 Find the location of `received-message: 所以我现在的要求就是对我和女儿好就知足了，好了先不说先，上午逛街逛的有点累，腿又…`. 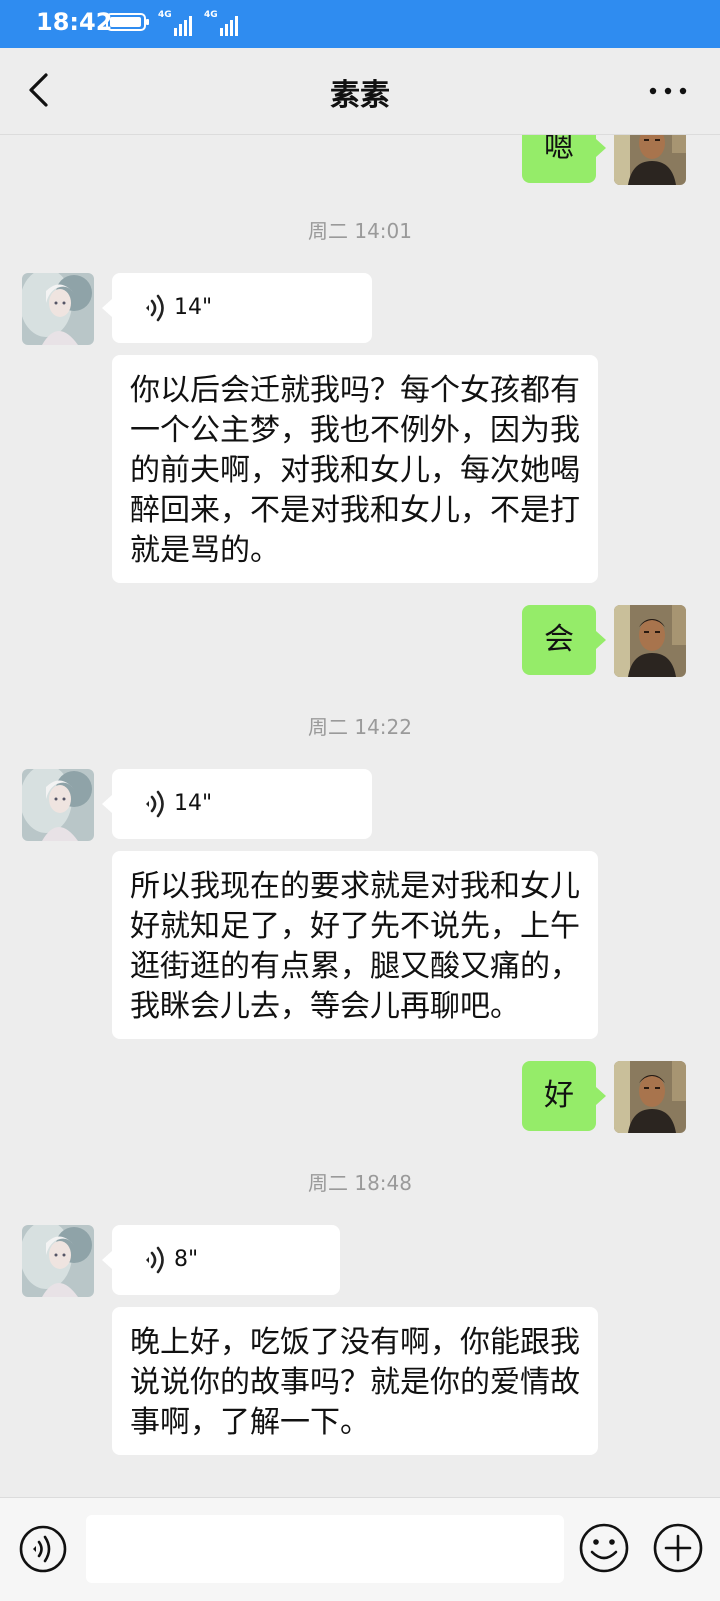

received-message: 所以我现在的要求就是对我和女儿好就知足了，好了先不说先，上午逛街逛的有点累，腿又… is located at coordinates (355, 945).